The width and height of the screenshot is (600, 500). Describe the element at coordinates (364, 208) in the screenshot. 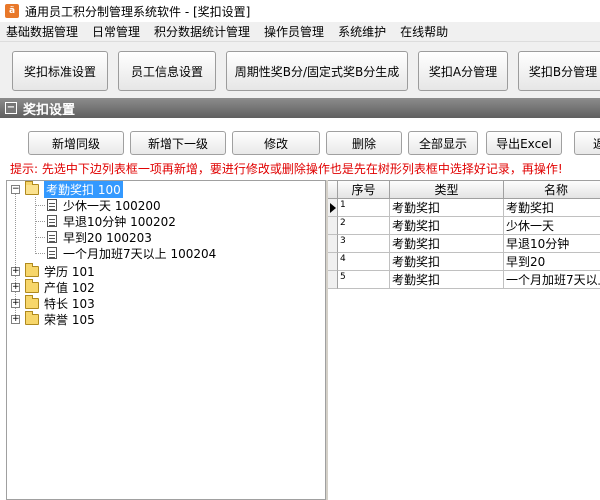

I see `cell-index: 1` at that location.